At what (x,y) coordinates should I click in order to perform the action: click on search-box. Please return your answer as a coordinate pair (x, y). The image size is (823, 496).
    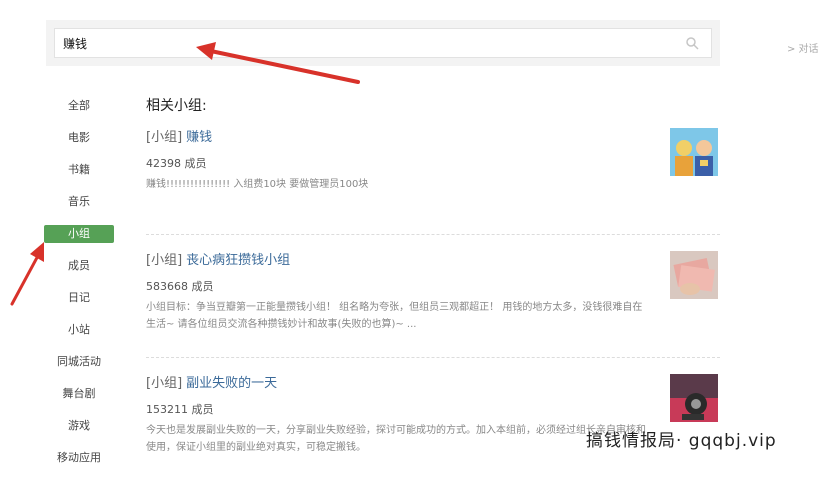
    Looking at the image, I should click on (383, 43).